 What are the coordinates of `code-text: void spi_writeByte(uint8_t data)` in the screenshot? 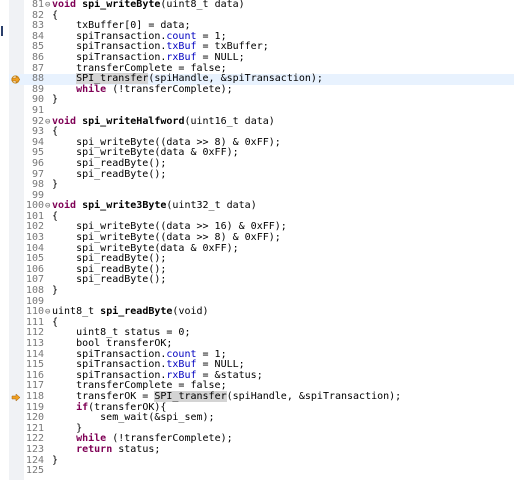 It's located at (148, 5).